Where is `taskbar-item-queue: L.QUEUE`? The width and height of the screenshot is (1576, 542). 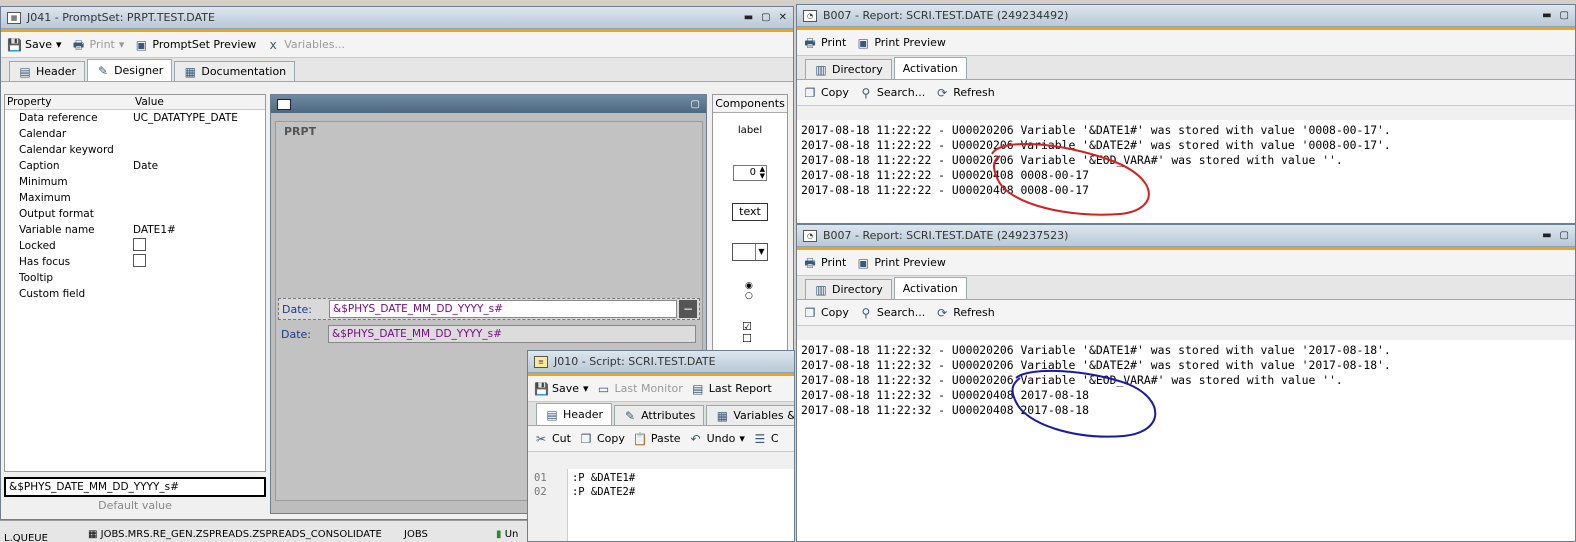
taskbar-item-queue: L.QUEUE is located at coordinates (26, 537).